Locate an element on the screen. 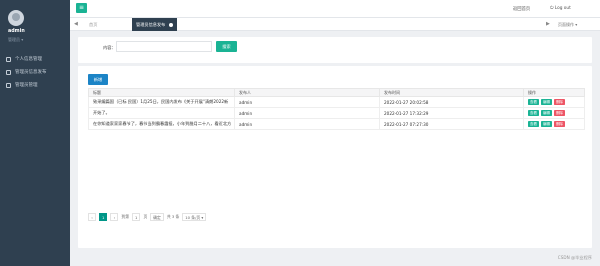 The height and width of the screenshot is (266, 600). user-card-icon is located at coordinates (8, 59).